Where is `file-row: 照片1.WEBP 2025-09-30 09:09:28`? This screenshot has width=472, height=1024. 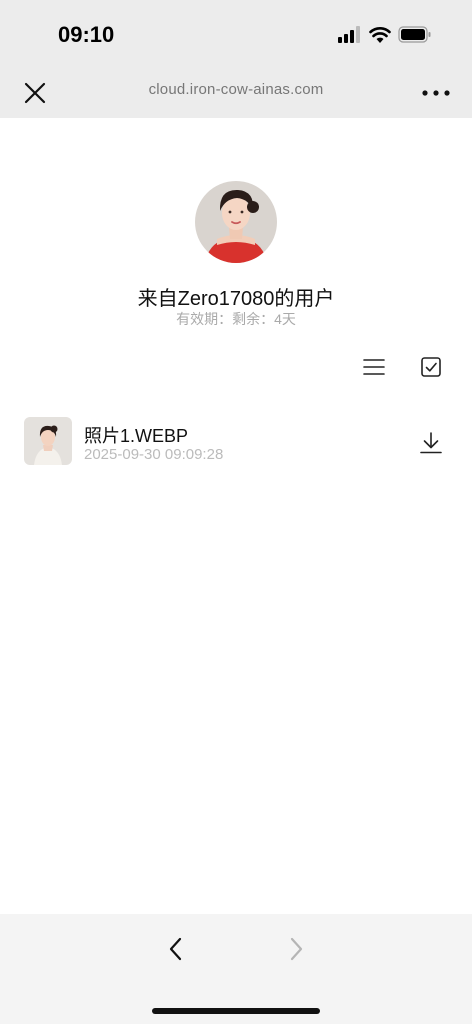
file-row: 照片1.WEBP 2025-09-30 09:09:28 is located at coordinates (236, 441).